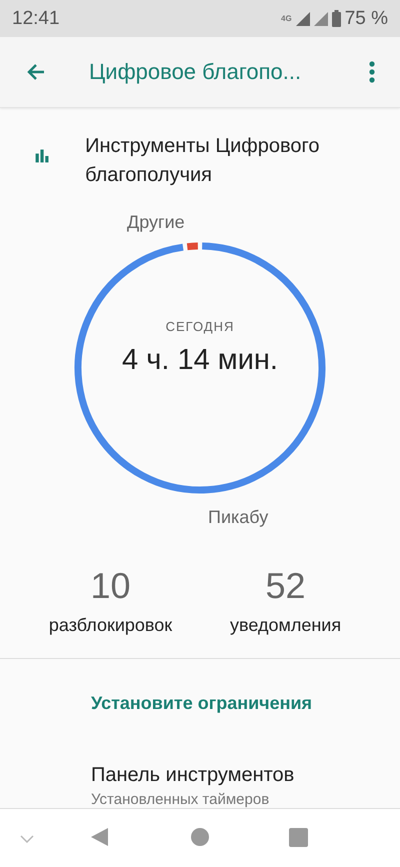 This screenshot has height=867, width=400. I want to click on segment-label: Другие, so click(156, 222).